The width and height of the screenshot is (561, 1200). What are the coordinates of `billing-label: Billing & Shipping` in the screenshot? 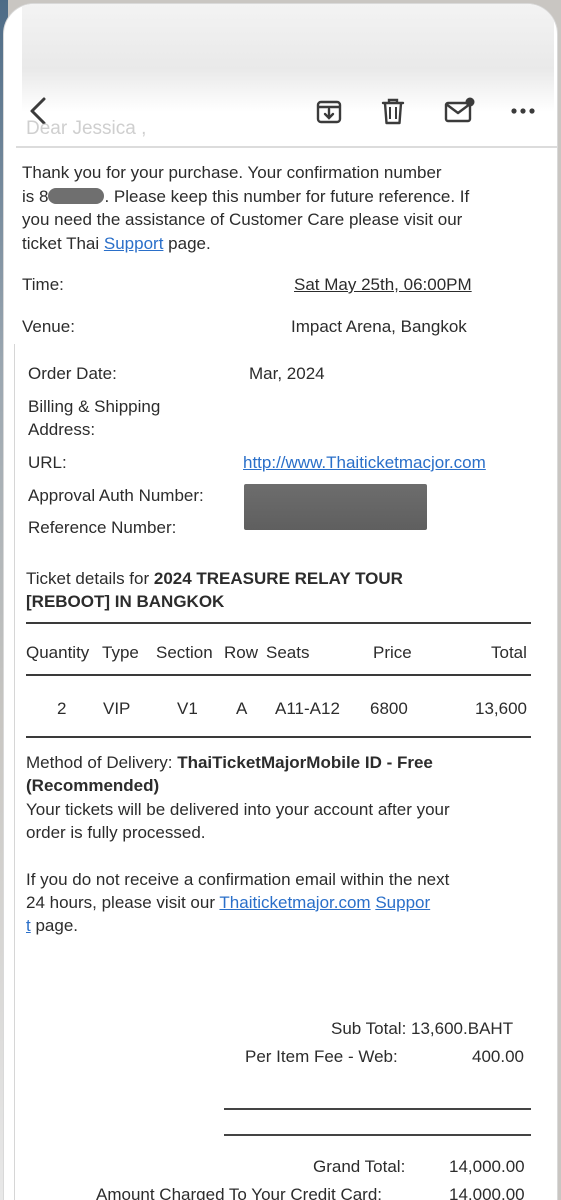 It's located at (94, 406).